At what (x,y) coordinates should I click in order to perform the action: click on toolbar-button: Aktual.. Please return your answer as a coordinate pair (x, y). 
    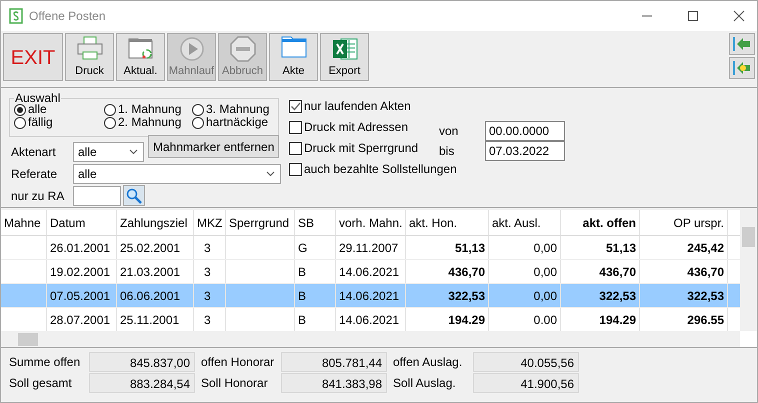
    Looking at the image, I should click on (140, 57).